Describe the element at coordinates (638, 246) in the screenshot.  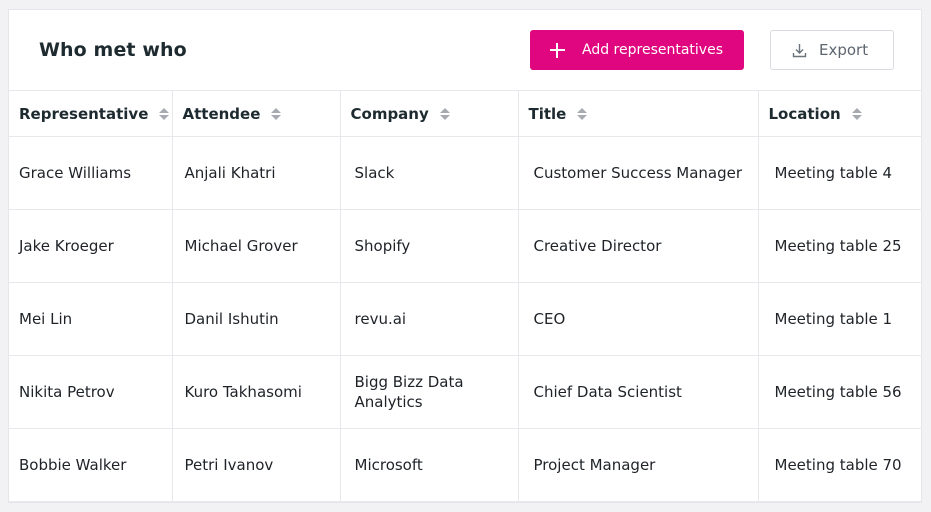
I see `title-cell: Creative Director` at that location.